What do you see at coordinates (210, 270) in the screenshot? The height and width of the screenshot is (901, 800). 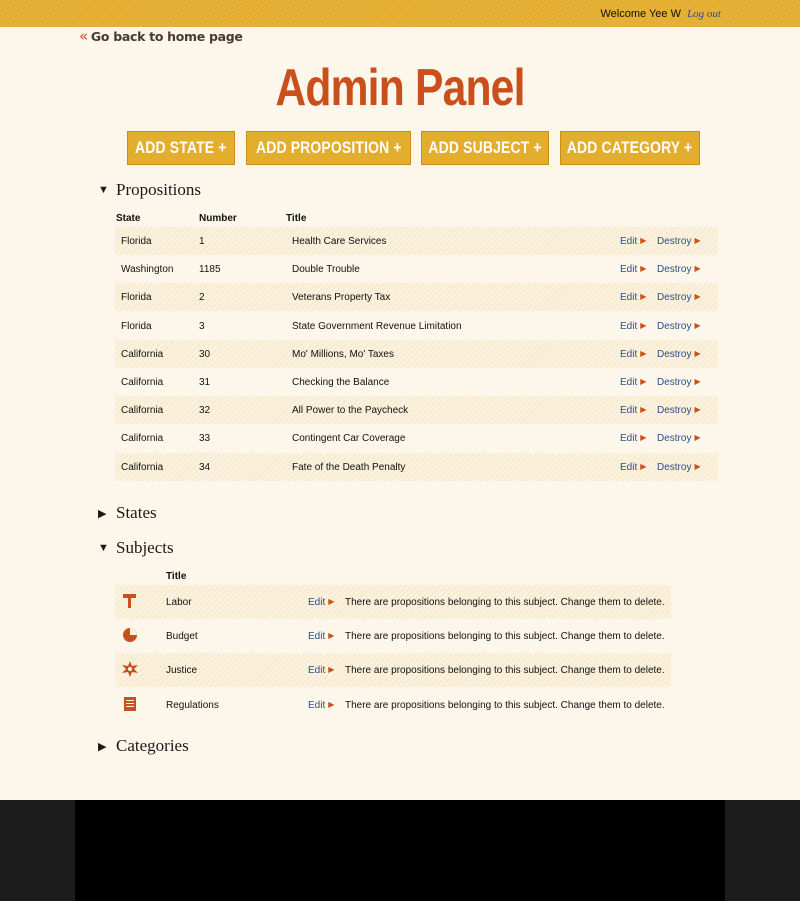 I see `number-cell: 1185` at bounding box center [210, 270].